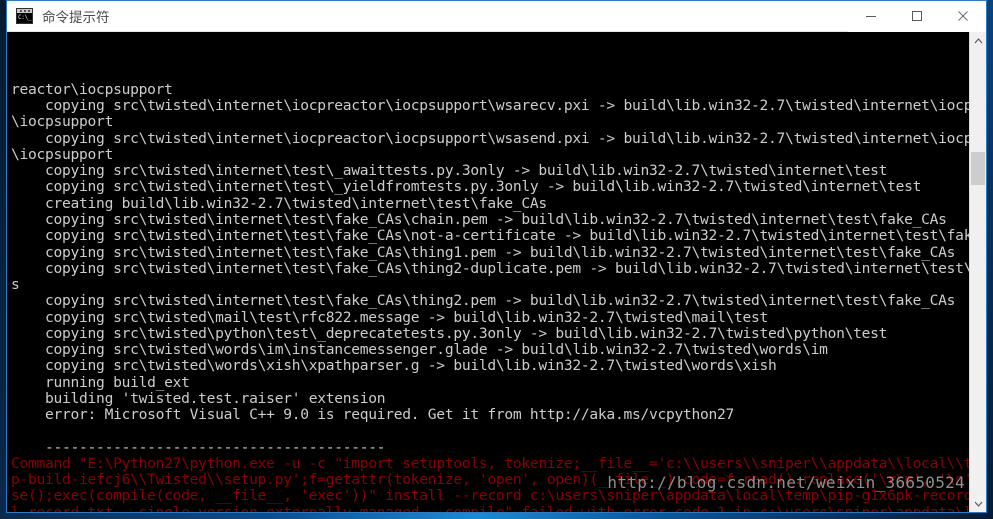 This screenshot has width=993, height=519. I want to click on scrollbar-thumb, so click(978, 168).